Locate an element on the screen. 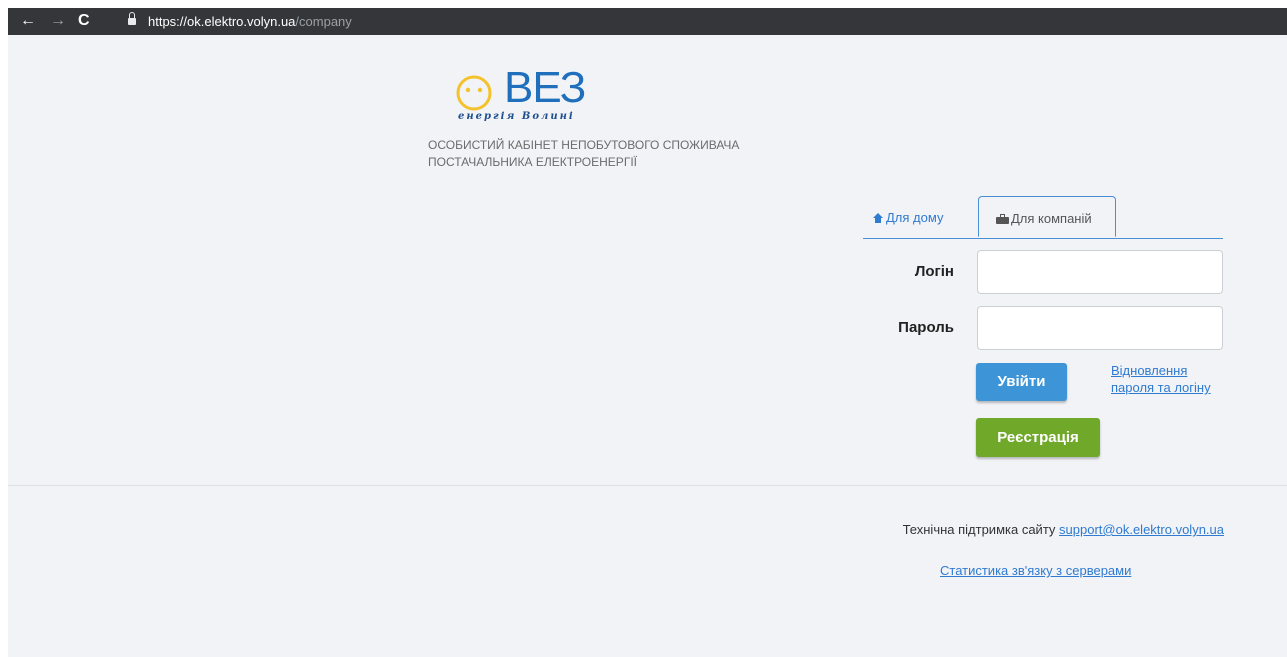  company-logo: ВЕЗ енергія Волині is located at coordinates (539, 96).